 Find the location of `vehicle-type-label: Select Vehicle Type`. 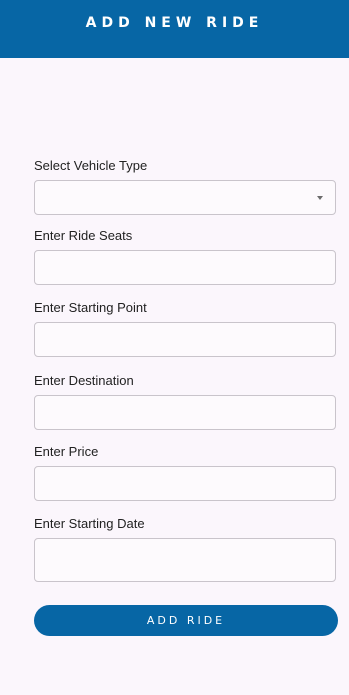

vehicle-type-label: Select Vehicle Type is located at coordinates (91, 165).